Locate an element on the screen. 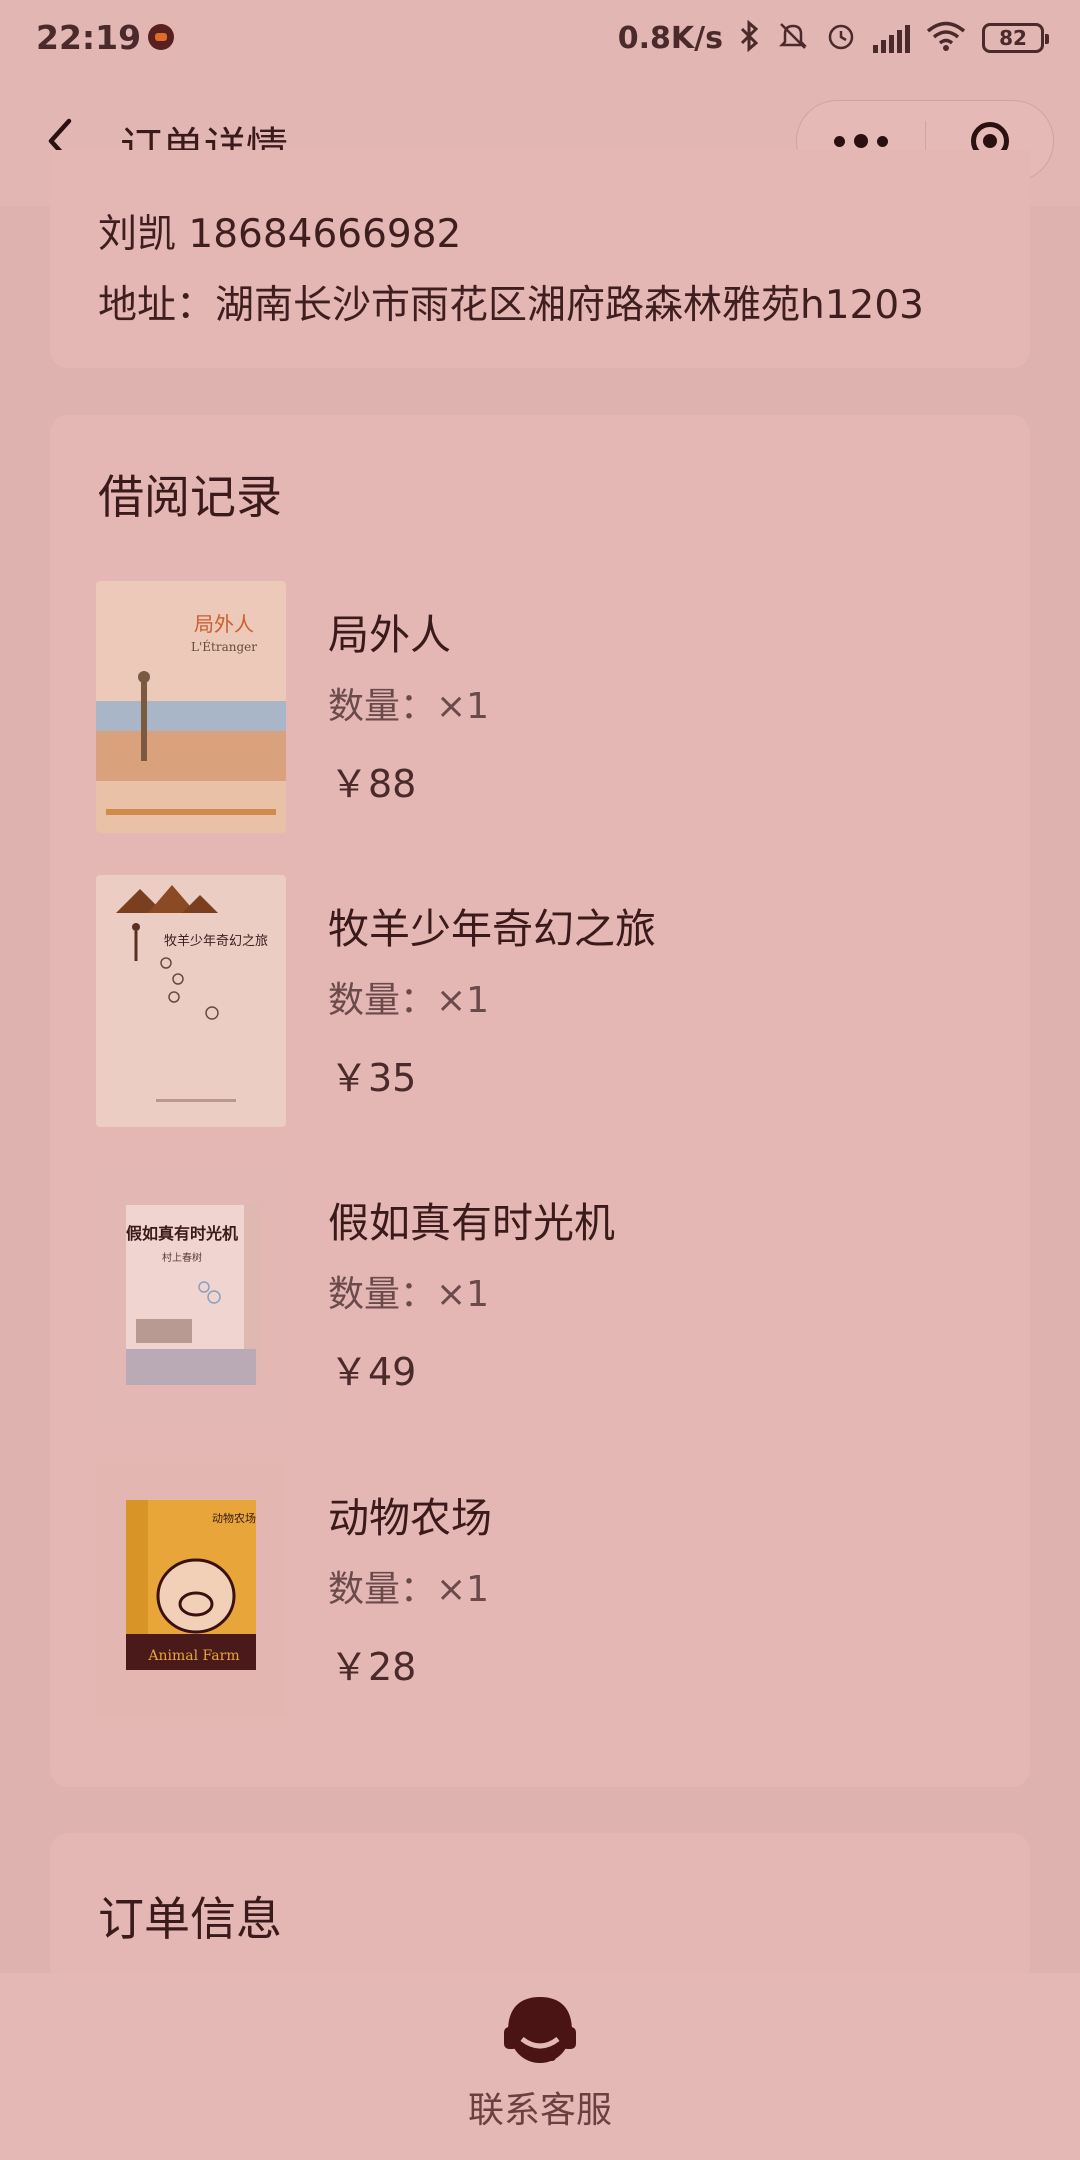  book-item: 假如真有时光机 村上春树 假如真有时光机 数量：×1 ￥49 is located at coordinates (546, 1296).